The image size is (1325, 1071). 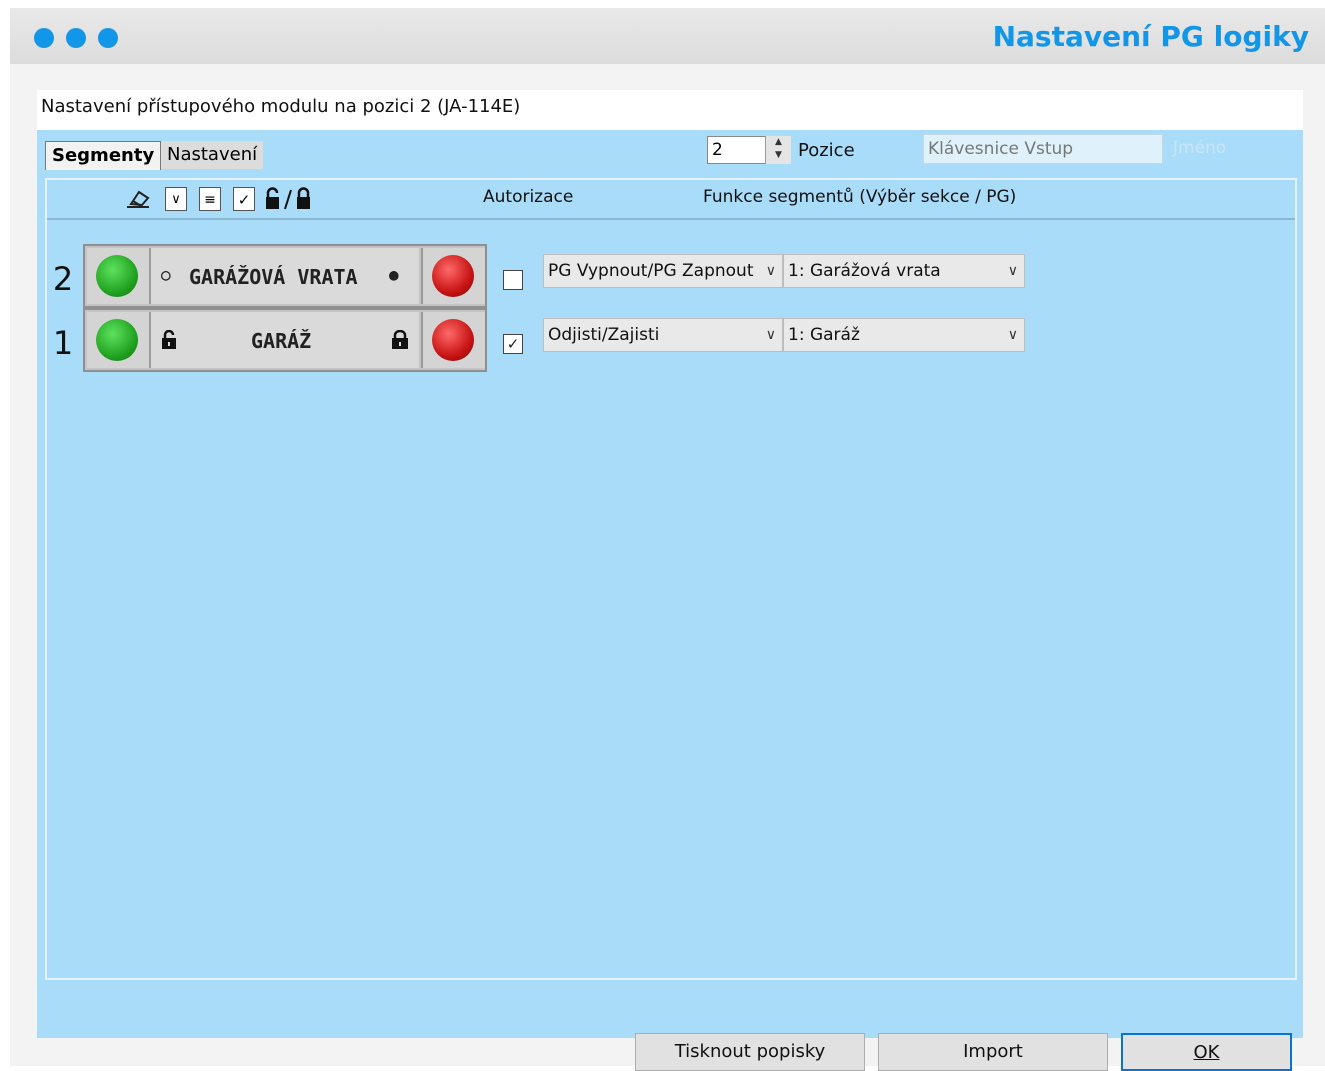 What do you see at coordinates (824, 335) in the screenshot?
I see `segment-1-target-value: 1: Garáž` at bounding box center [824, 335].